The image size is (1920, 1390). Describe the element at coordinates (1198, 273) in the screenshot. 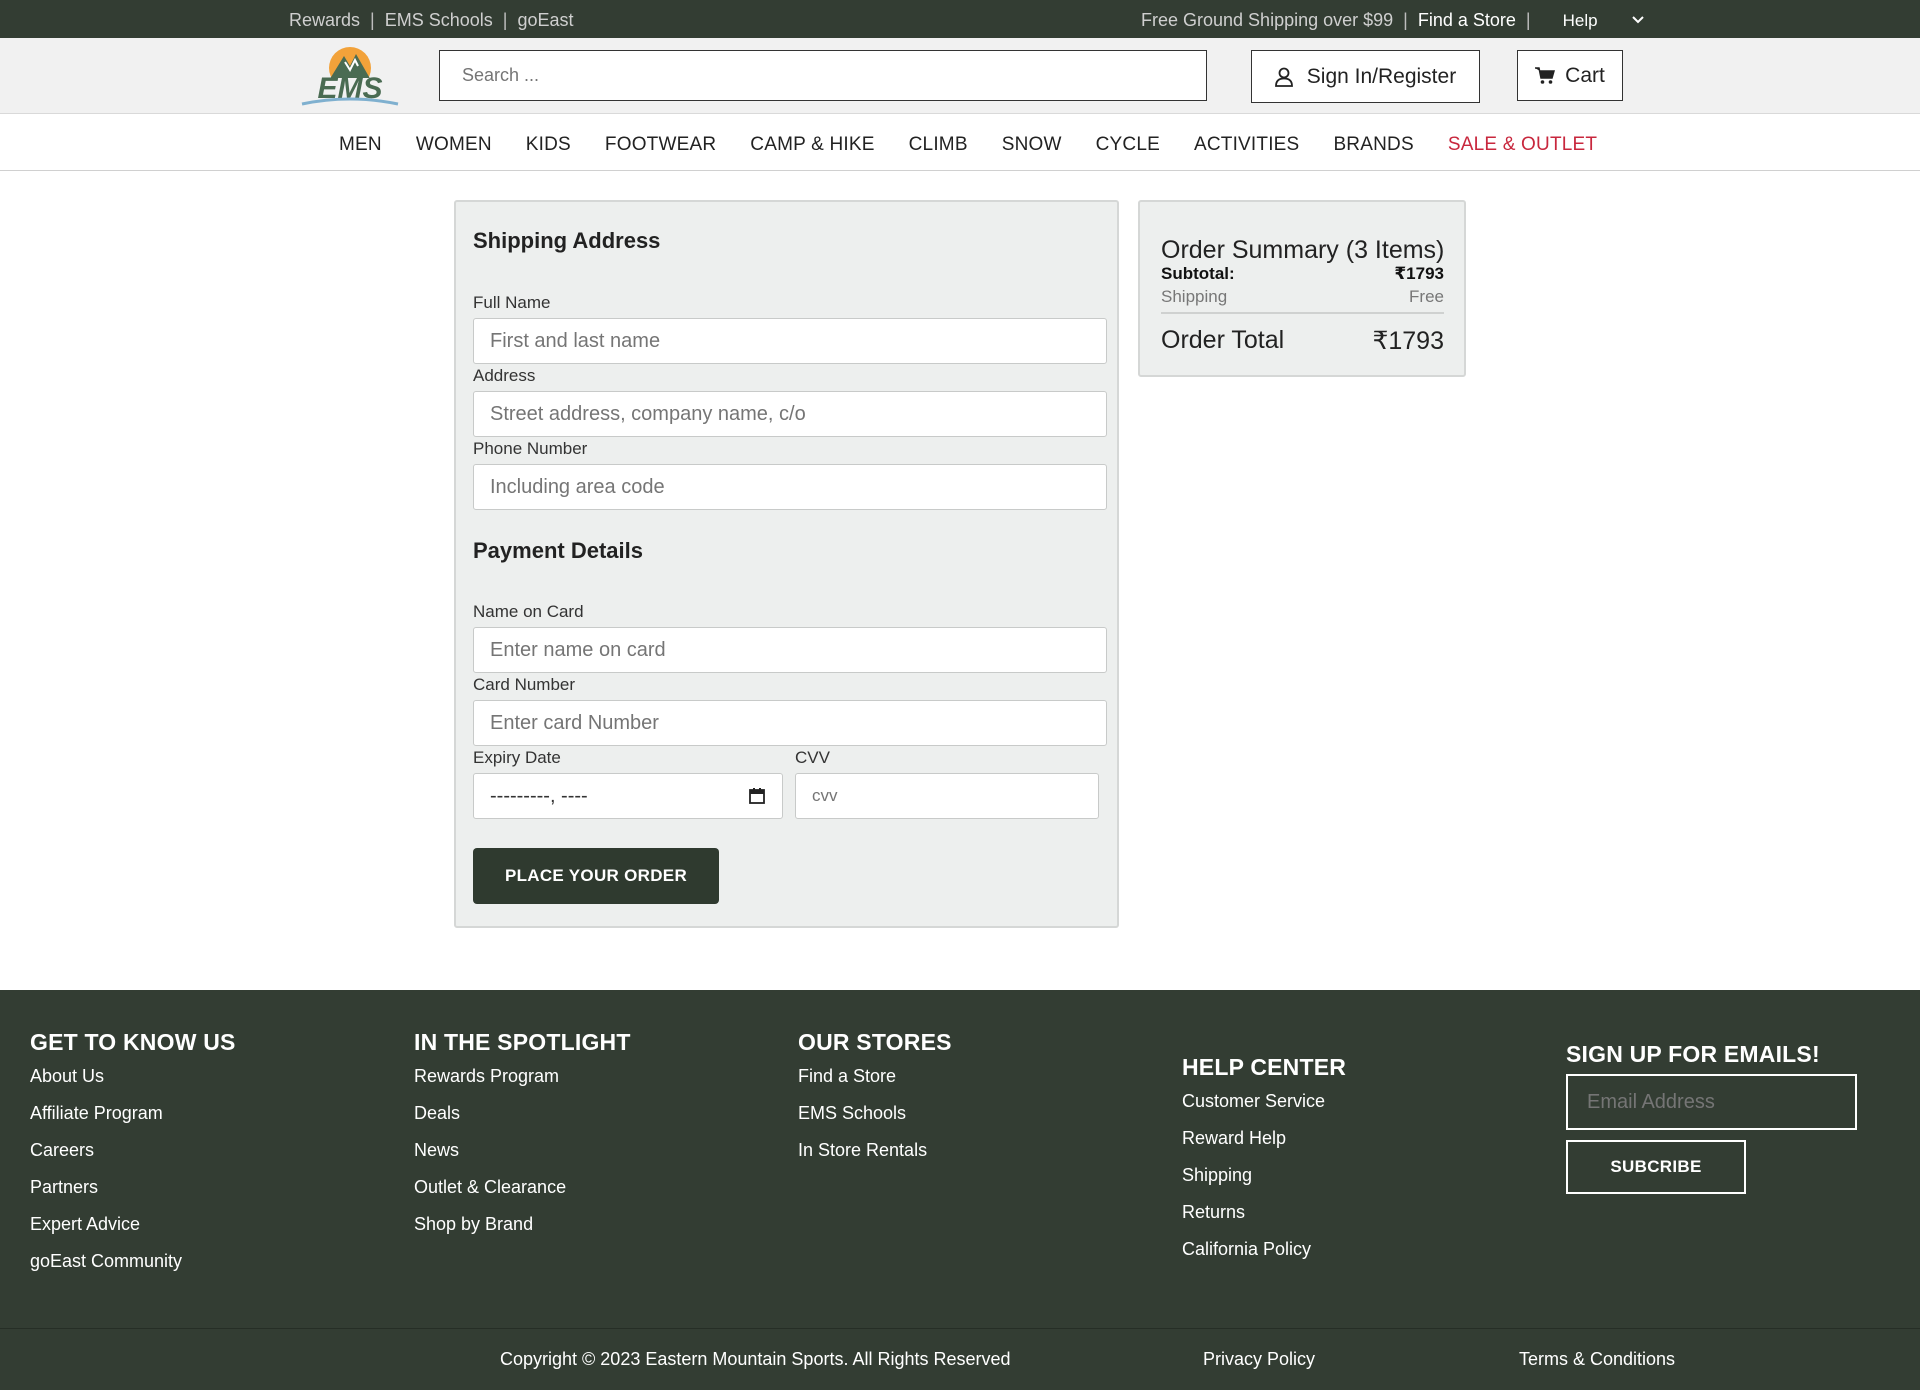

I see `subtotal-label: Subtotal:` at that location.